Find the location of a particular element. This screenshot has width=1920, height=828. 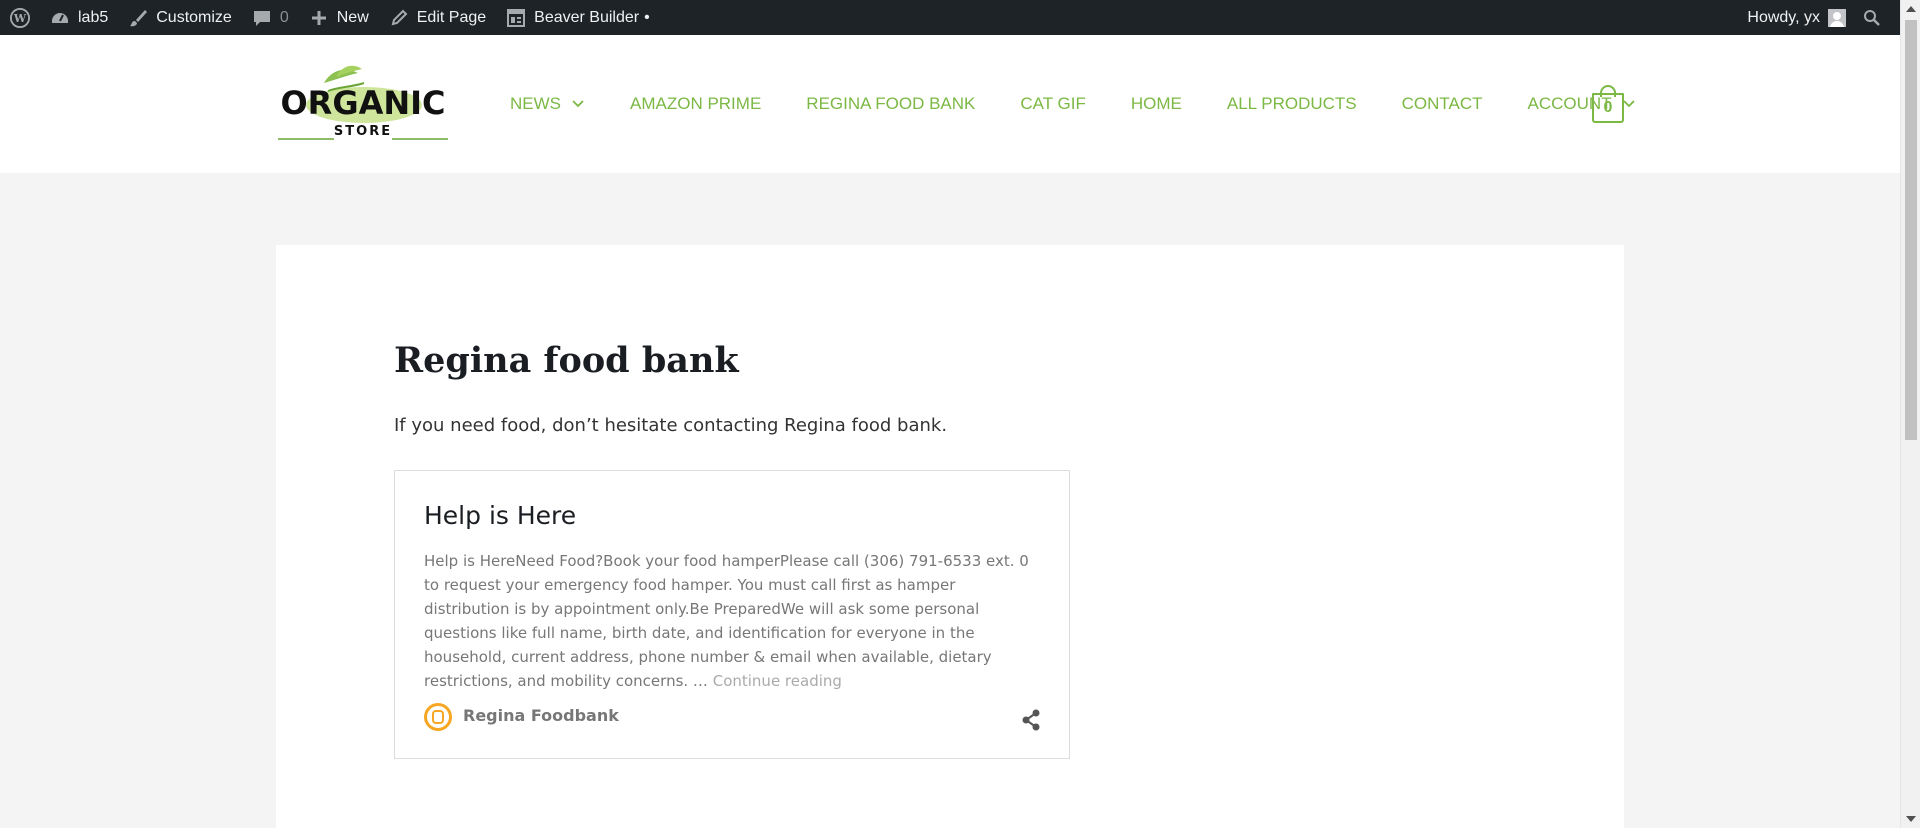

howdy-label: Howdy, yx is located at coordinates (1783, 17).